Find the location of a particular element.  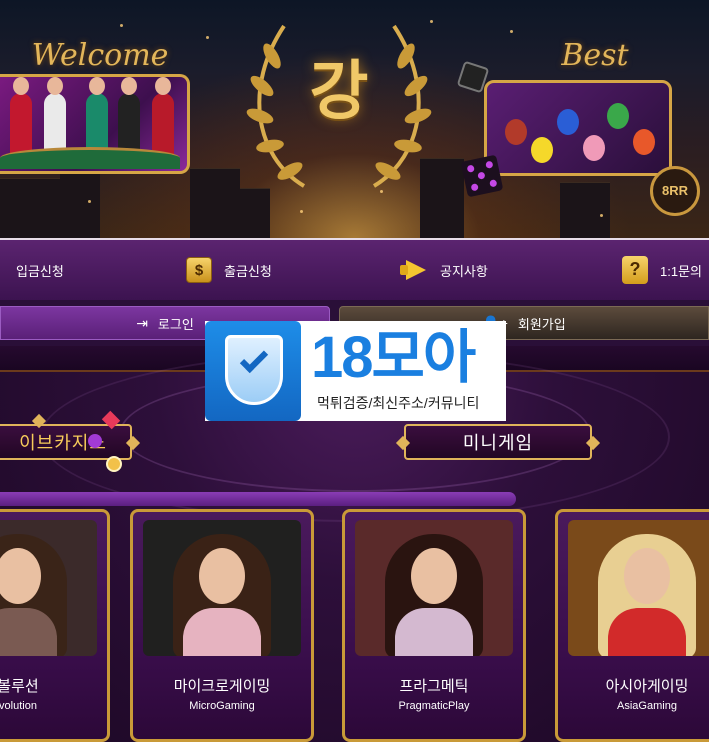

best-text: Best is located at coordinates (595, 55).